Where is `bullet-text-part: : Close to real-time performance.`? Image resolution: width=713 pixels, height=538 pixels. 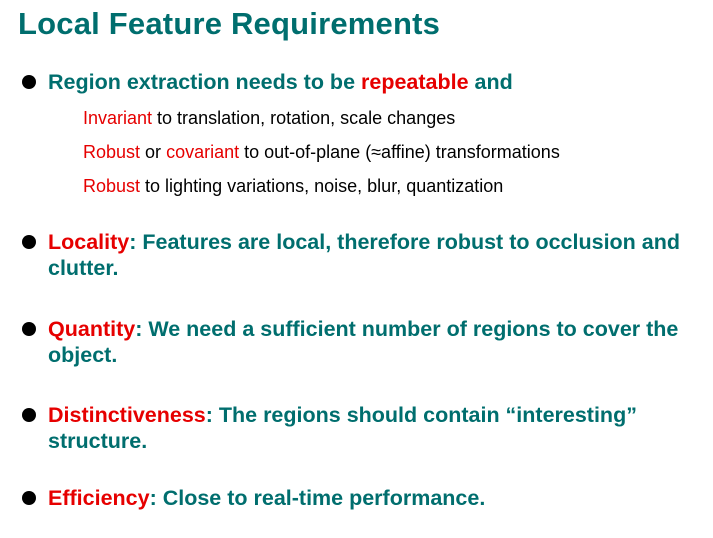 bullet-text-part: : Close to real-time performance. is located at coordinates (317, 498).